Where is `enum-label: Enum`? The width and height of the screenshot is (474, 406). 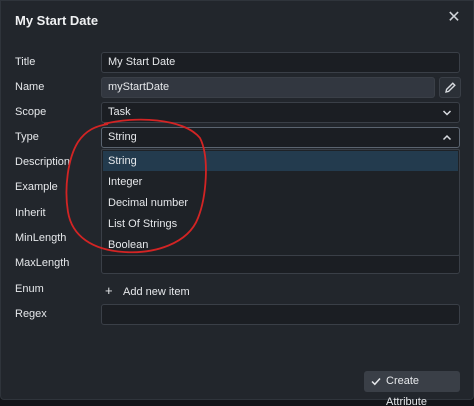
enum-label: Enum is located at coordinates (29, 289).